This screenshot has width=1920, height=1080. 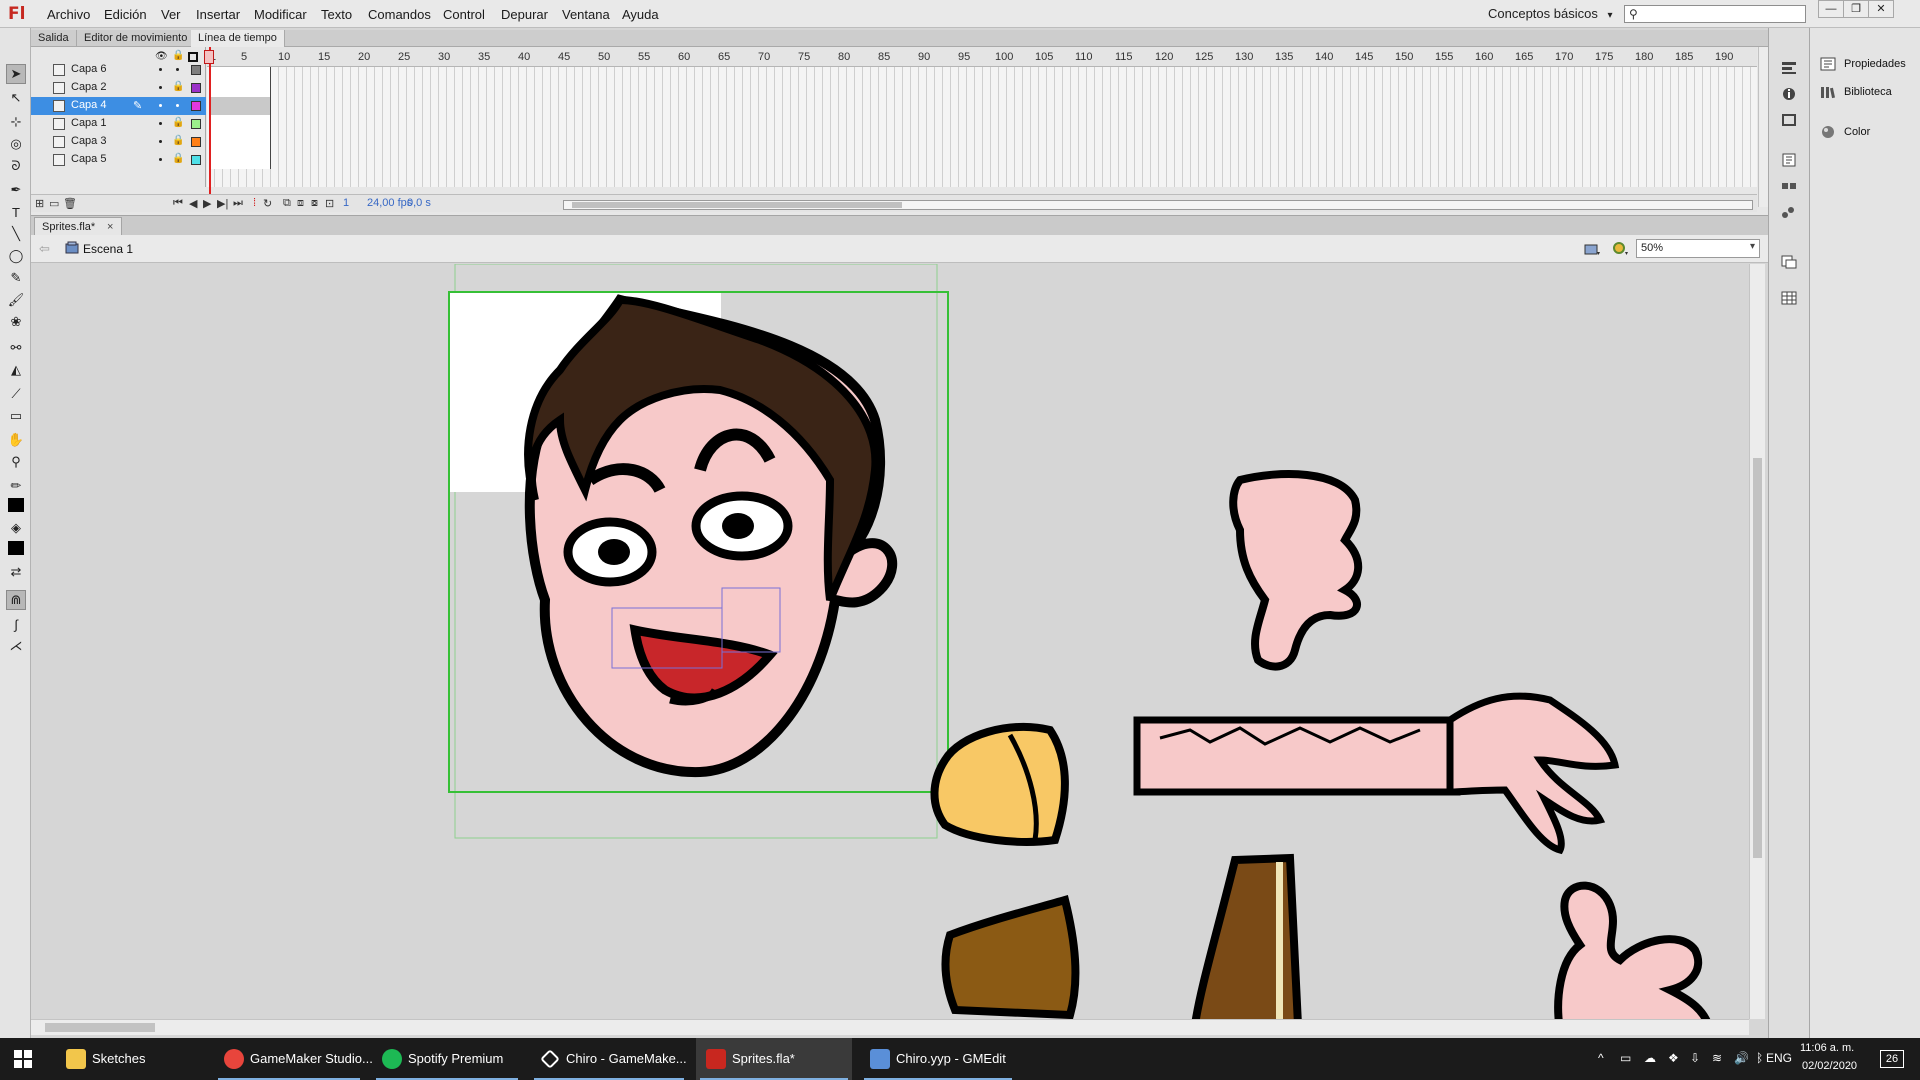 What do you see at coordinates (39, 203) in the screenshot?
I see `new-layer-icon: ⊞` at bounding box center [39, 203].